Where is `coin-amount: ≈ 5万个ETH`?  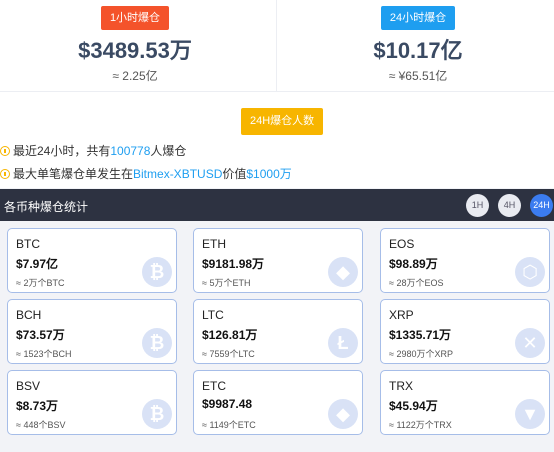
coin-amount: ≈ 5万个ETH is located at coordinates (226, 283).